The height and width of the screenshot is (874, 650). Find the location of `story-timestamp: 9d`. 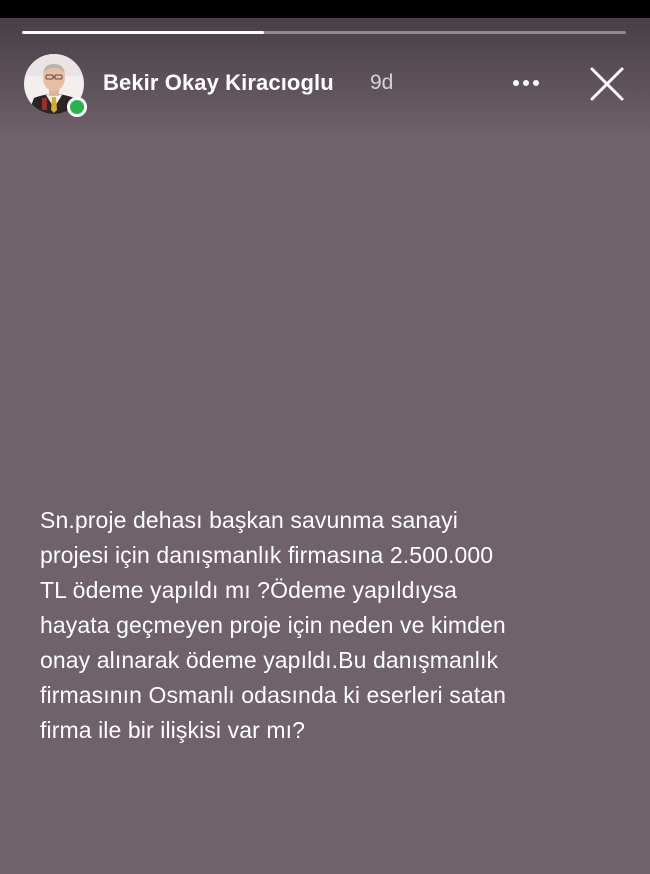

story-timestamp: 9d is located at coordinates (382, 82).